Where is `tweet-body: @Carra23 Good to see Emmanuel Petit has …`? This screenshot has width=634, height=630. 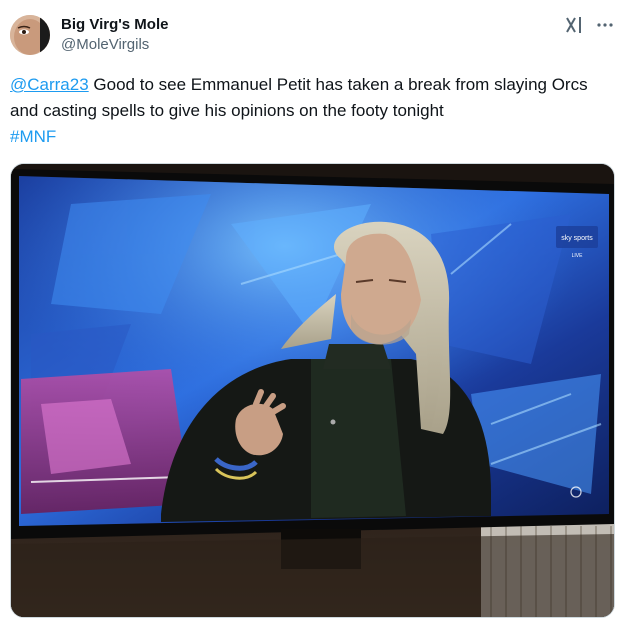 tweet-body: @Carra23 Good to see Emmanuel Petit has … is located at coordinates (315, 111).